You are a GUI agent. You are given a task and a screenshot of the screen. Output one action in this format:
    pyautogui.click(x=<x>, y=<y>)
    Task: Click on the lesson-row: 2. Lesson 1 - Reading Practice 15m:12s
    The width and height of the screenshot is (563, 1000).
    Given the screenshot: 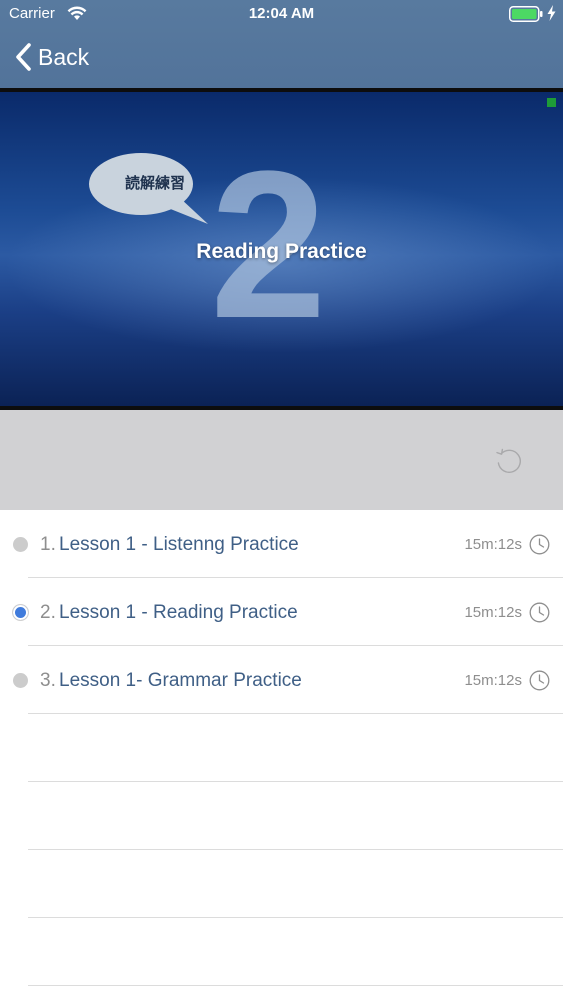 What is the action you would take?
    pyautogui.click(x=281, y=612)
    